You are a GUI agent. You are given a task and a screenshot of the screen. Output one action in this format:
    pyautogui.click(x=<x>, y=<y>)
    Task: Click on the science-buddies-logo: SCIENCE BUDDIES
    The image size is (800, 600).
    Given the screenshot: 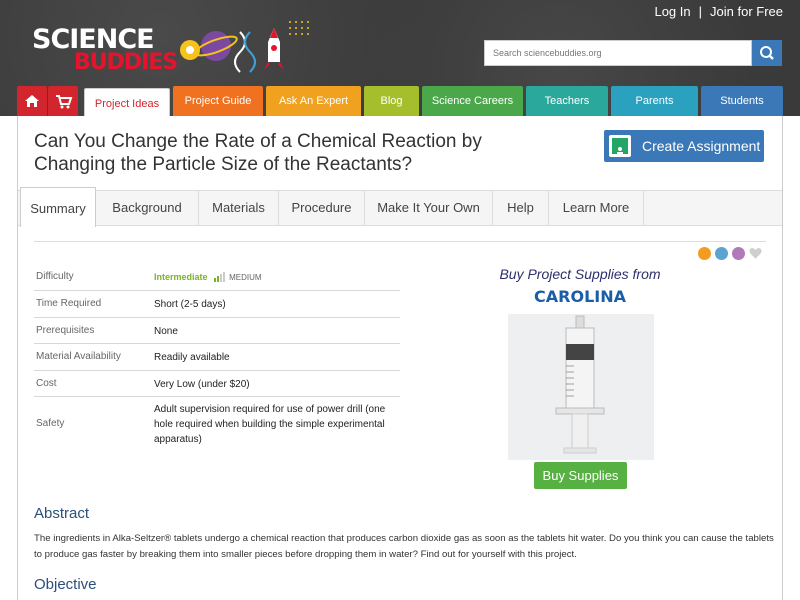 What is the action you would take?
    pyautogui.click(x=170, y=51)
    